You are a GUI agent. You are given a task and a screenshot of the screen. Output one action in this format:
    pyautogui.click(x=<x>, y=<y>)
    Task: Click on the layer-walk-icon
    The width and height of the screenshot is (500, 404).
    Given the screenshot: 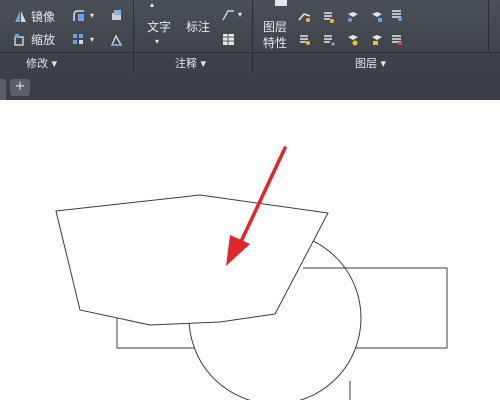 What is the action you would take?
    pyautogui.click(x=328, y=39)
    